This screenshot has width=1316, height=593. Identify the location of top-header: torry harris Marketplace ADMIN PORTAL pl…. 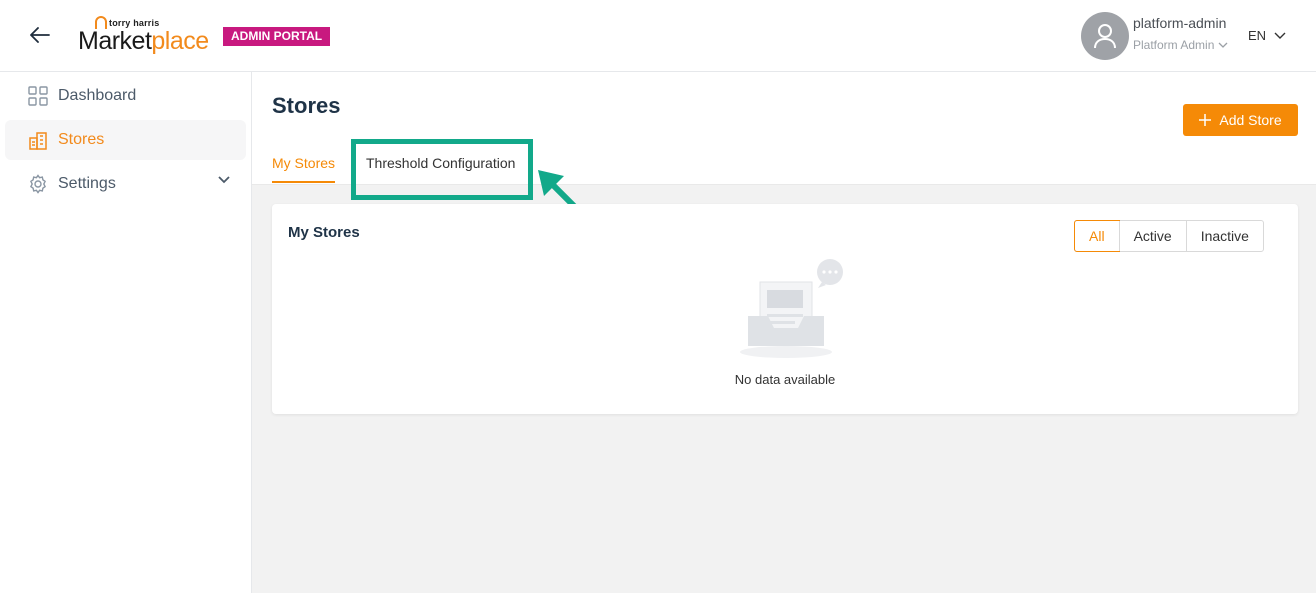
(658, 36).